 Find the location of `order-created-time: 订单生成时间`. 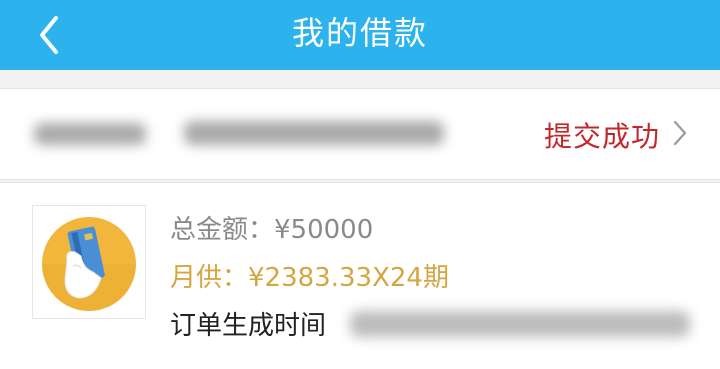

order-created-time: 订单生成时间 is located at coordinates (248, 323).